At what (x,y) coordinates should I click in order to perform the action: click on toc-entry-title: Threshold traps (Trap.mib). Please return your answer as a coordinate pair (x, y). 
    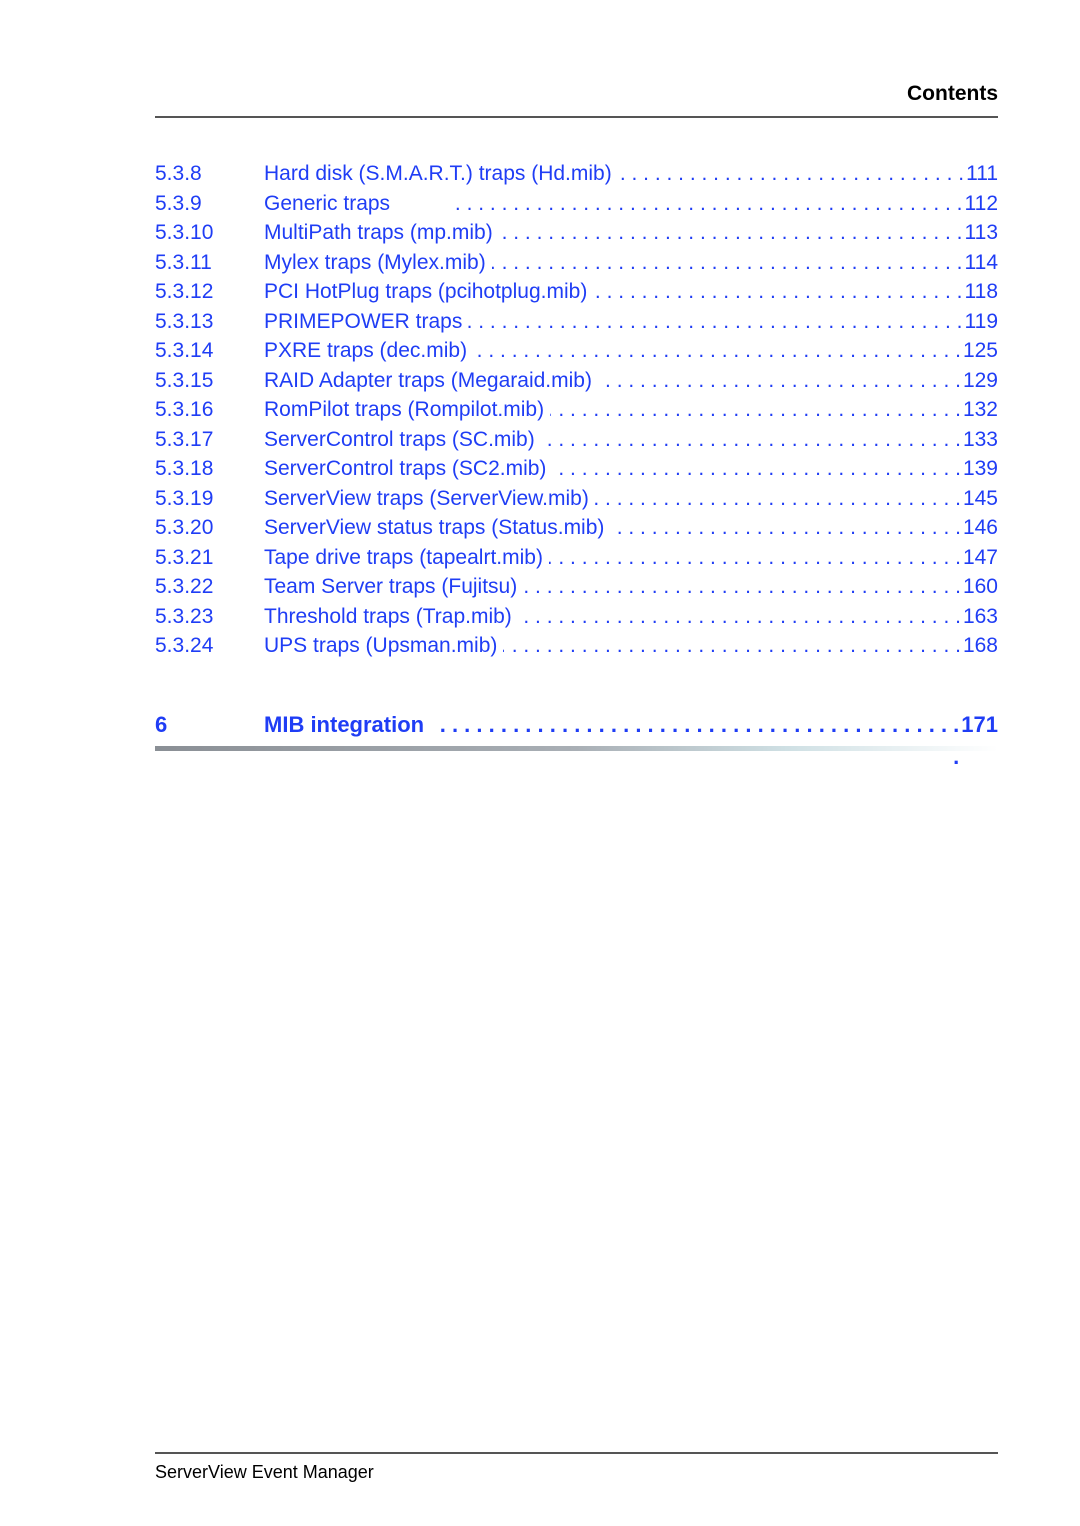
    Looking at the image, I should click on (391, 616).